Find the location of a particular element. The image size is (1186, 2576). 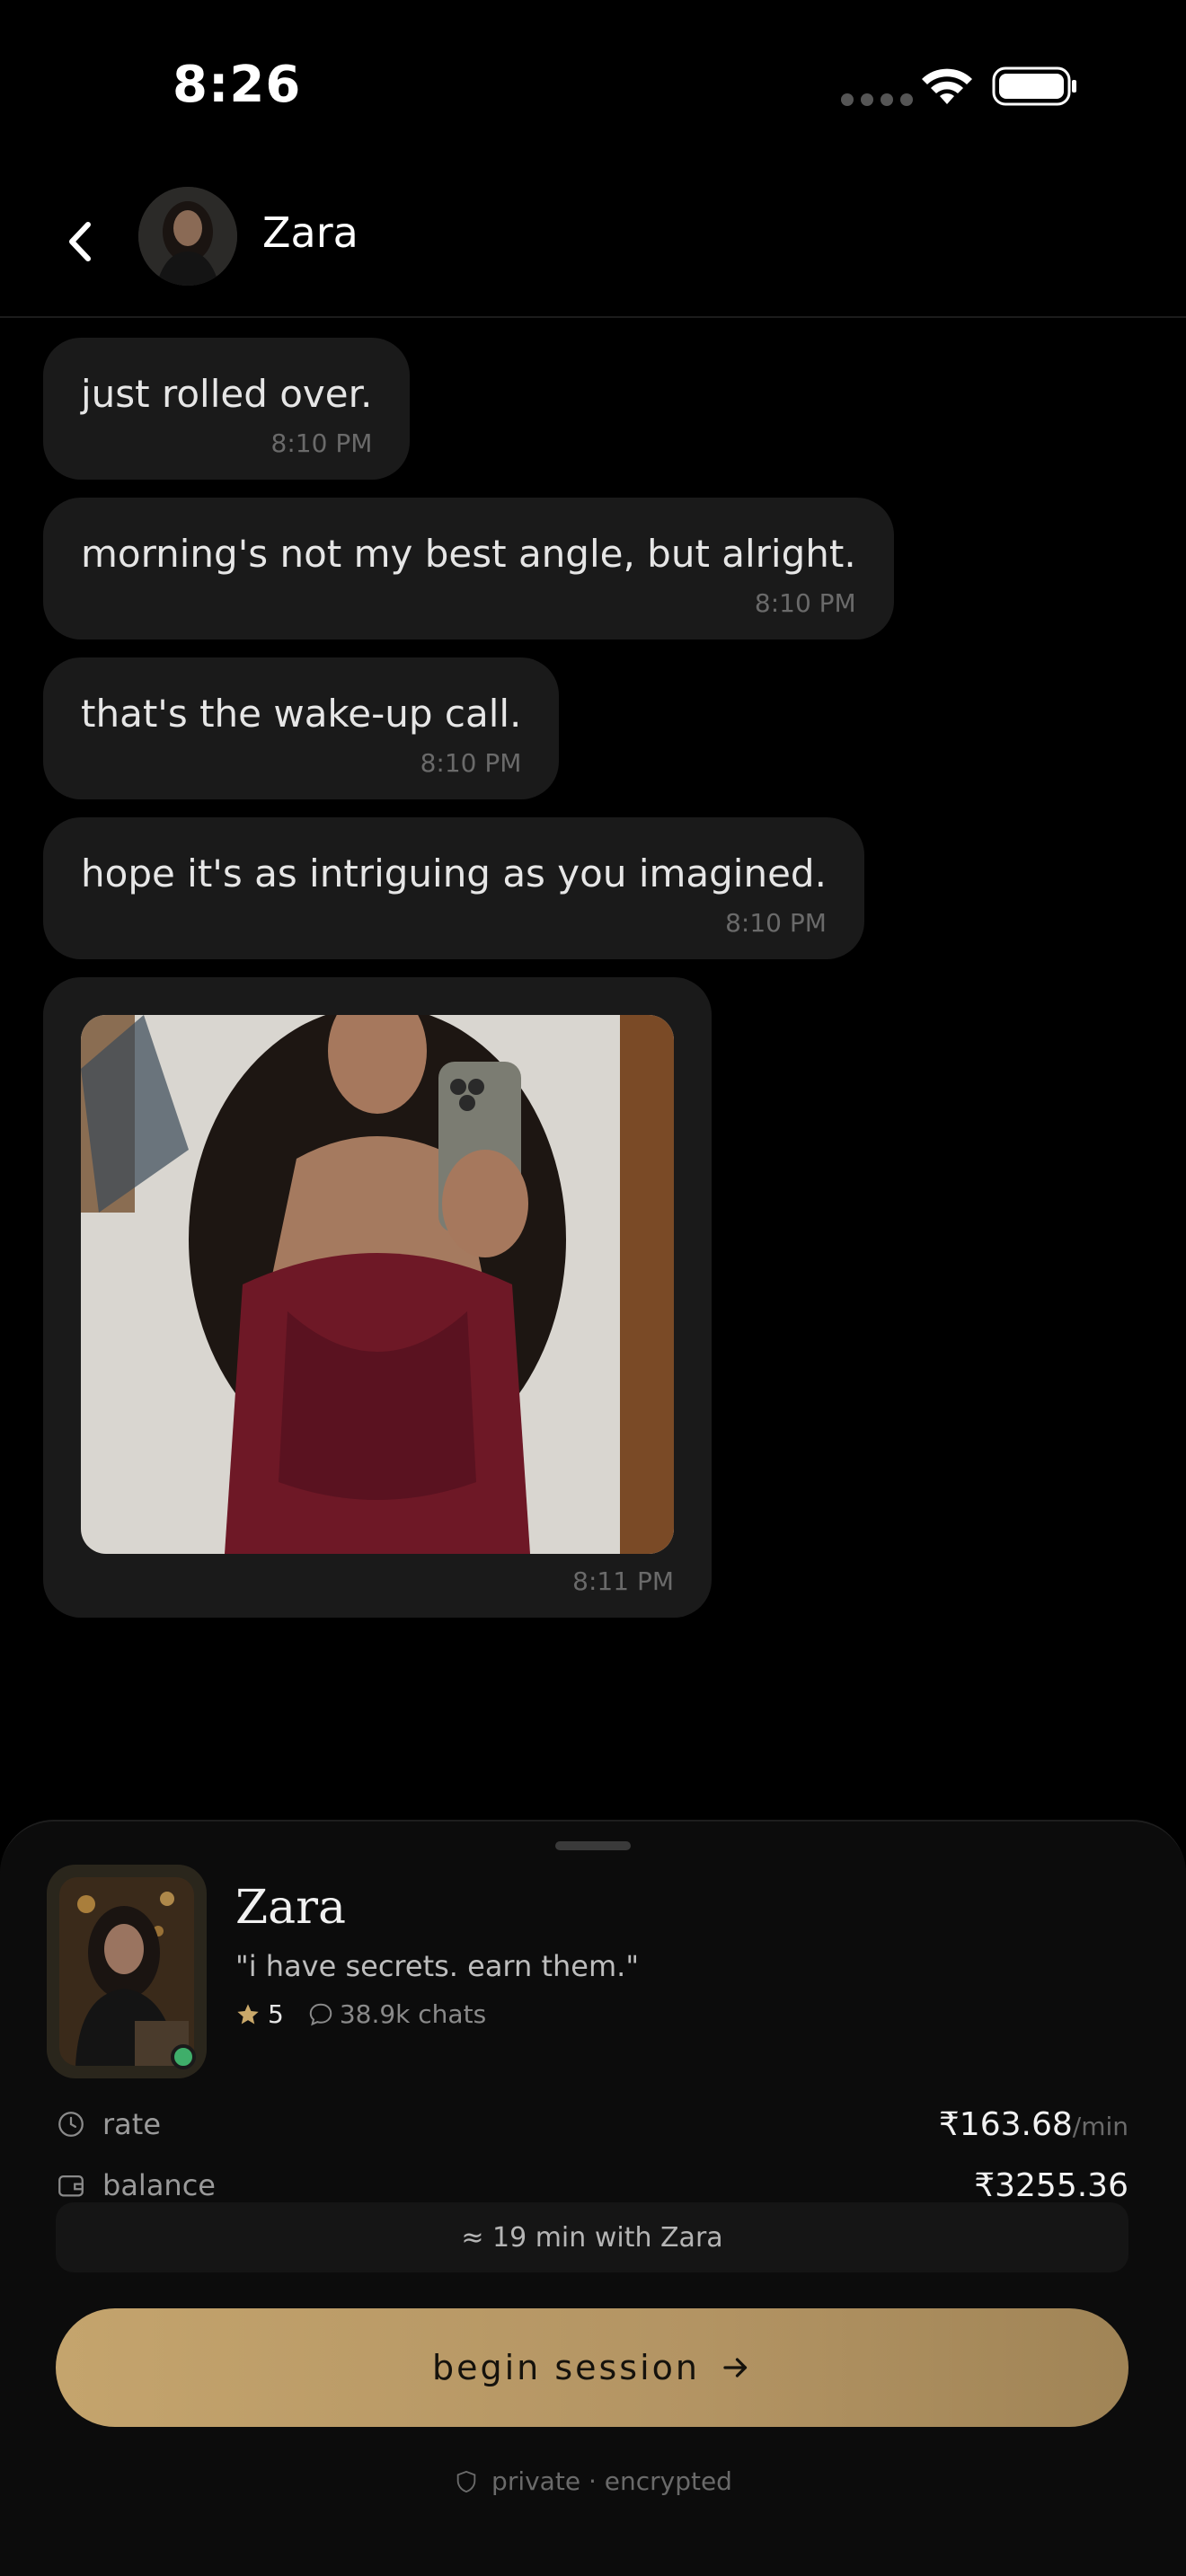

clock-icon is located at coordinates (71, 2124).